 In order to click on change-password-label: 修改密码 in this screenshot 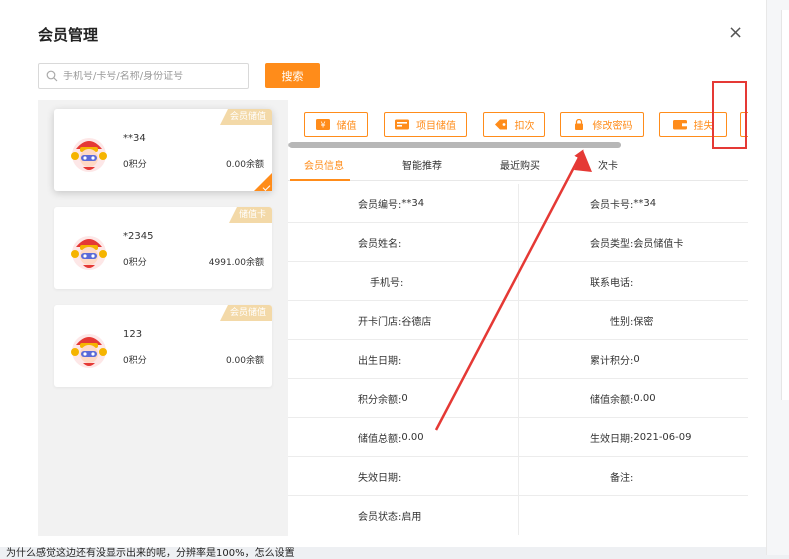, I will do `click(612, 126)`.